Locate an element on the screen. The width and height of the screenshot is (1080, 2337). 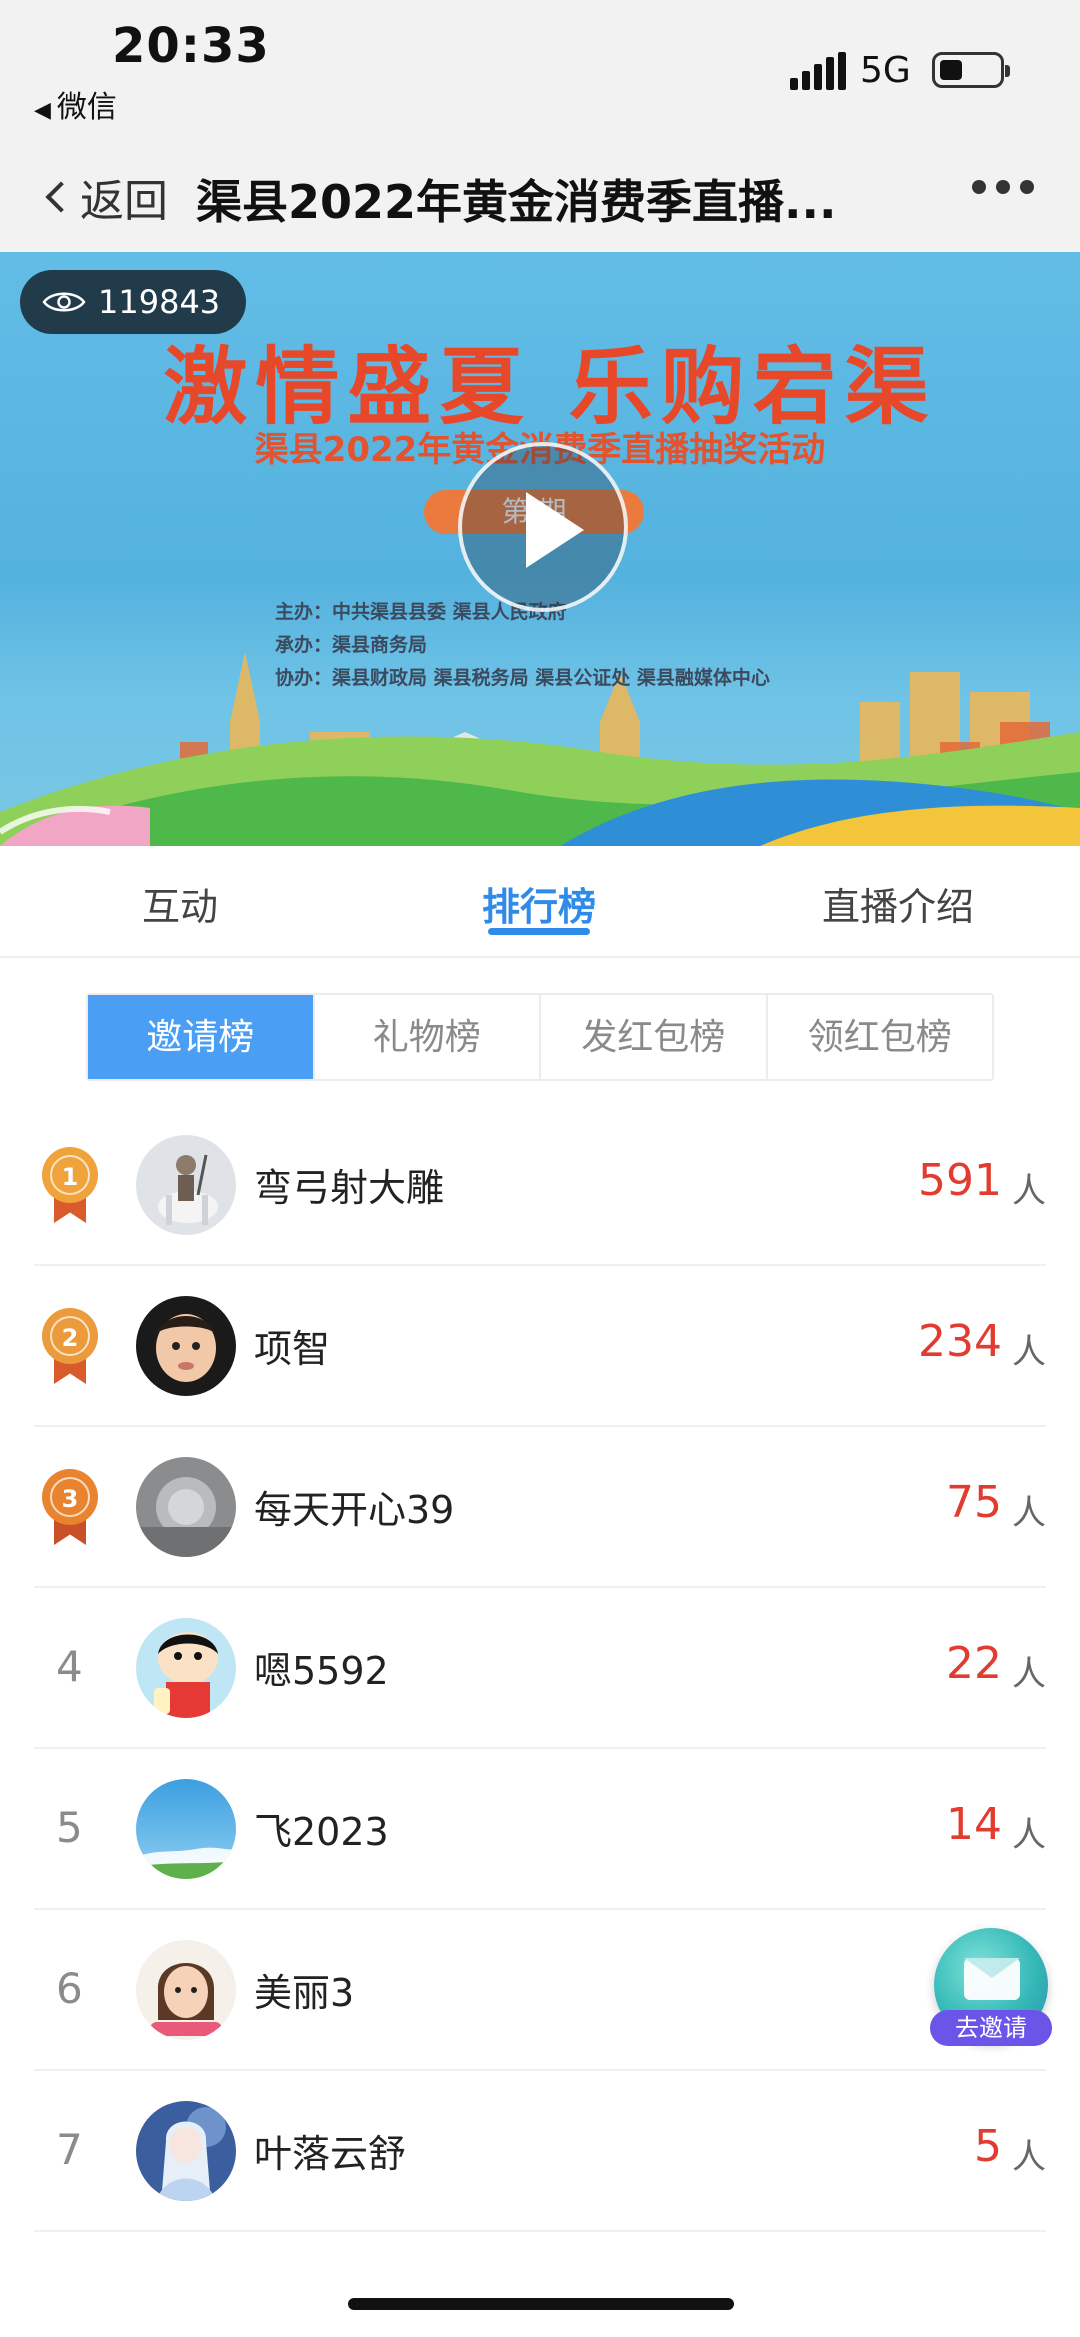
rank-number: 5 is located at coordinates (69, 1827).